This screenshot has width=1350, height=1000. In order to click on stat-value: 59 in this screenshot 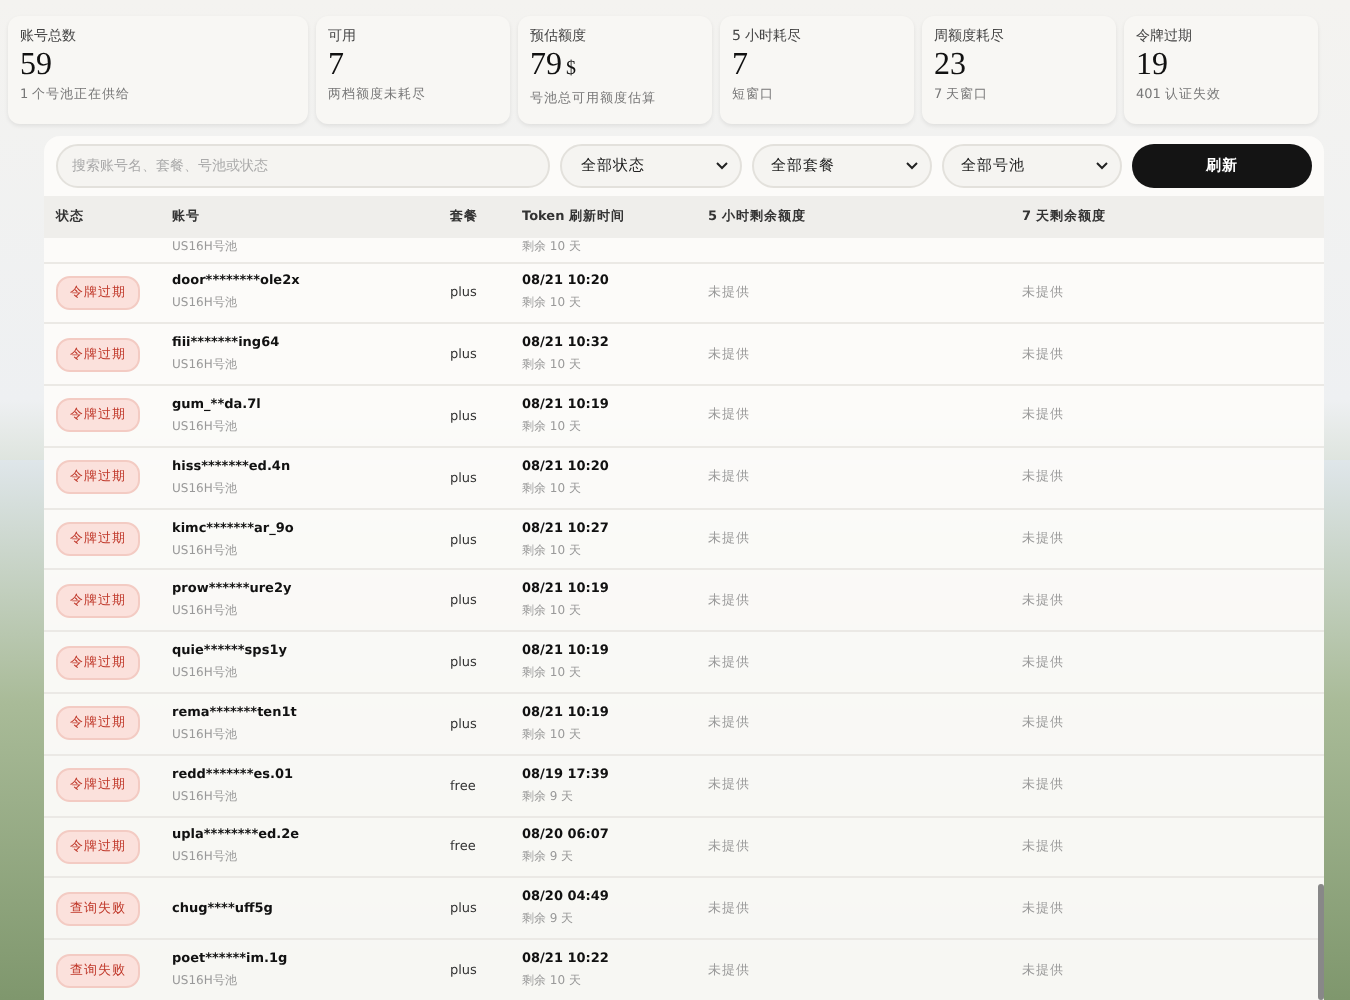, I will do `click(37, 66)`.